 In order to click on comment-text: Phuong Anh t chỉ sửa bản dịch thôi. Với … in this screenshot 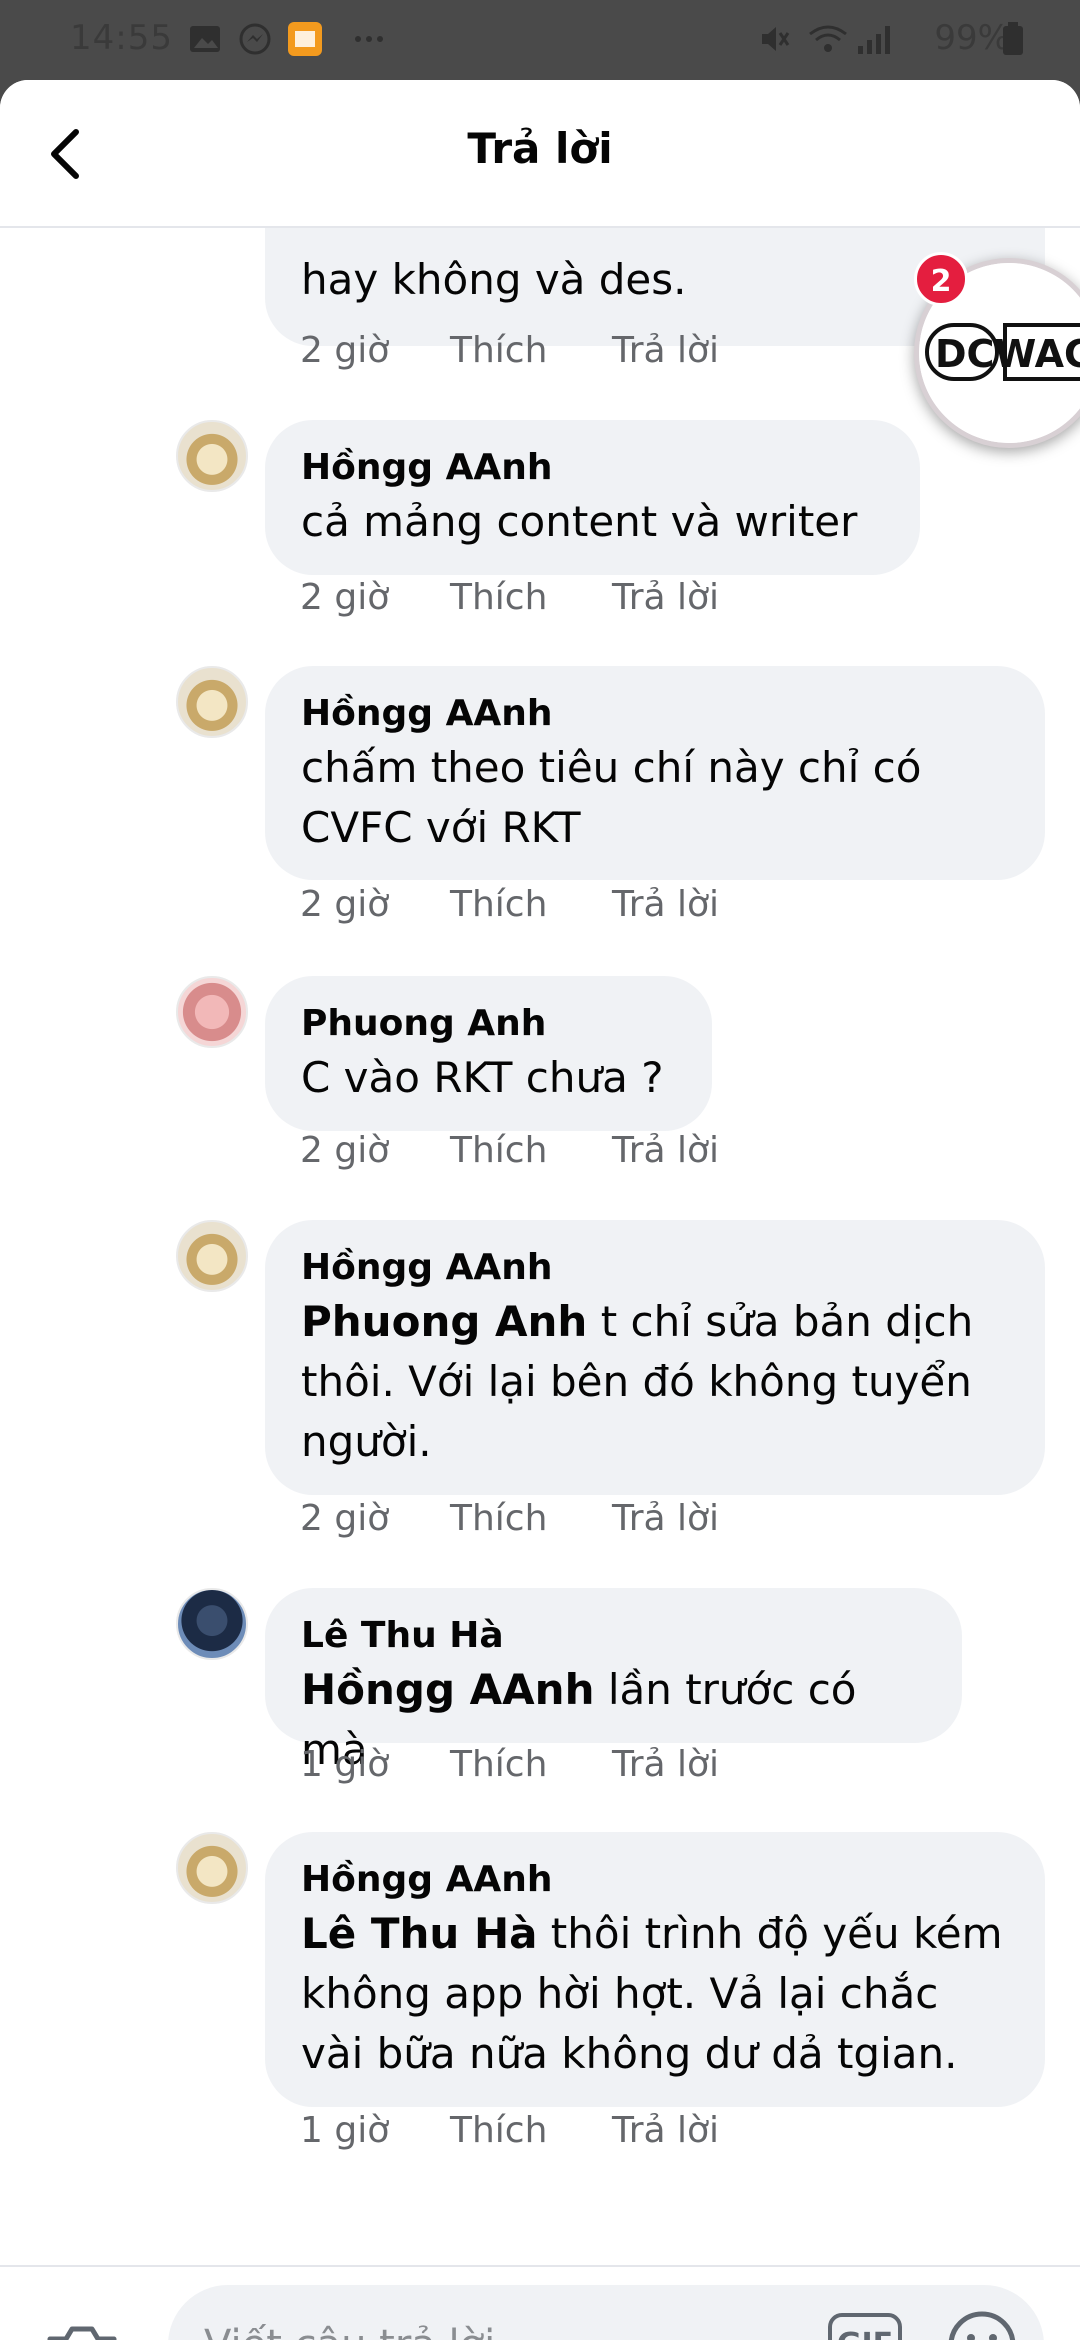, I will do `click(655, 1382)`.